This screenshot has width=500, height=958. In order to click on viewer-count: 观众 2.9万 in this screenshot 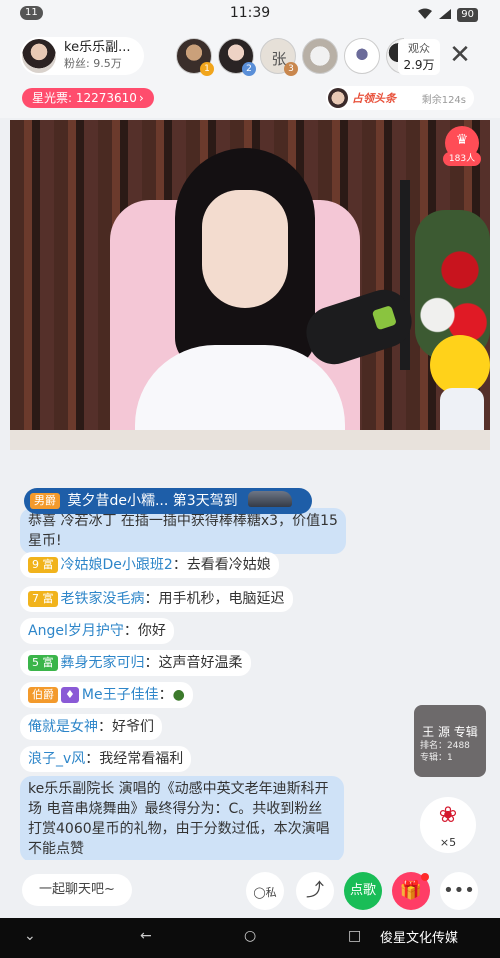, I will do `click(419, 57)`.